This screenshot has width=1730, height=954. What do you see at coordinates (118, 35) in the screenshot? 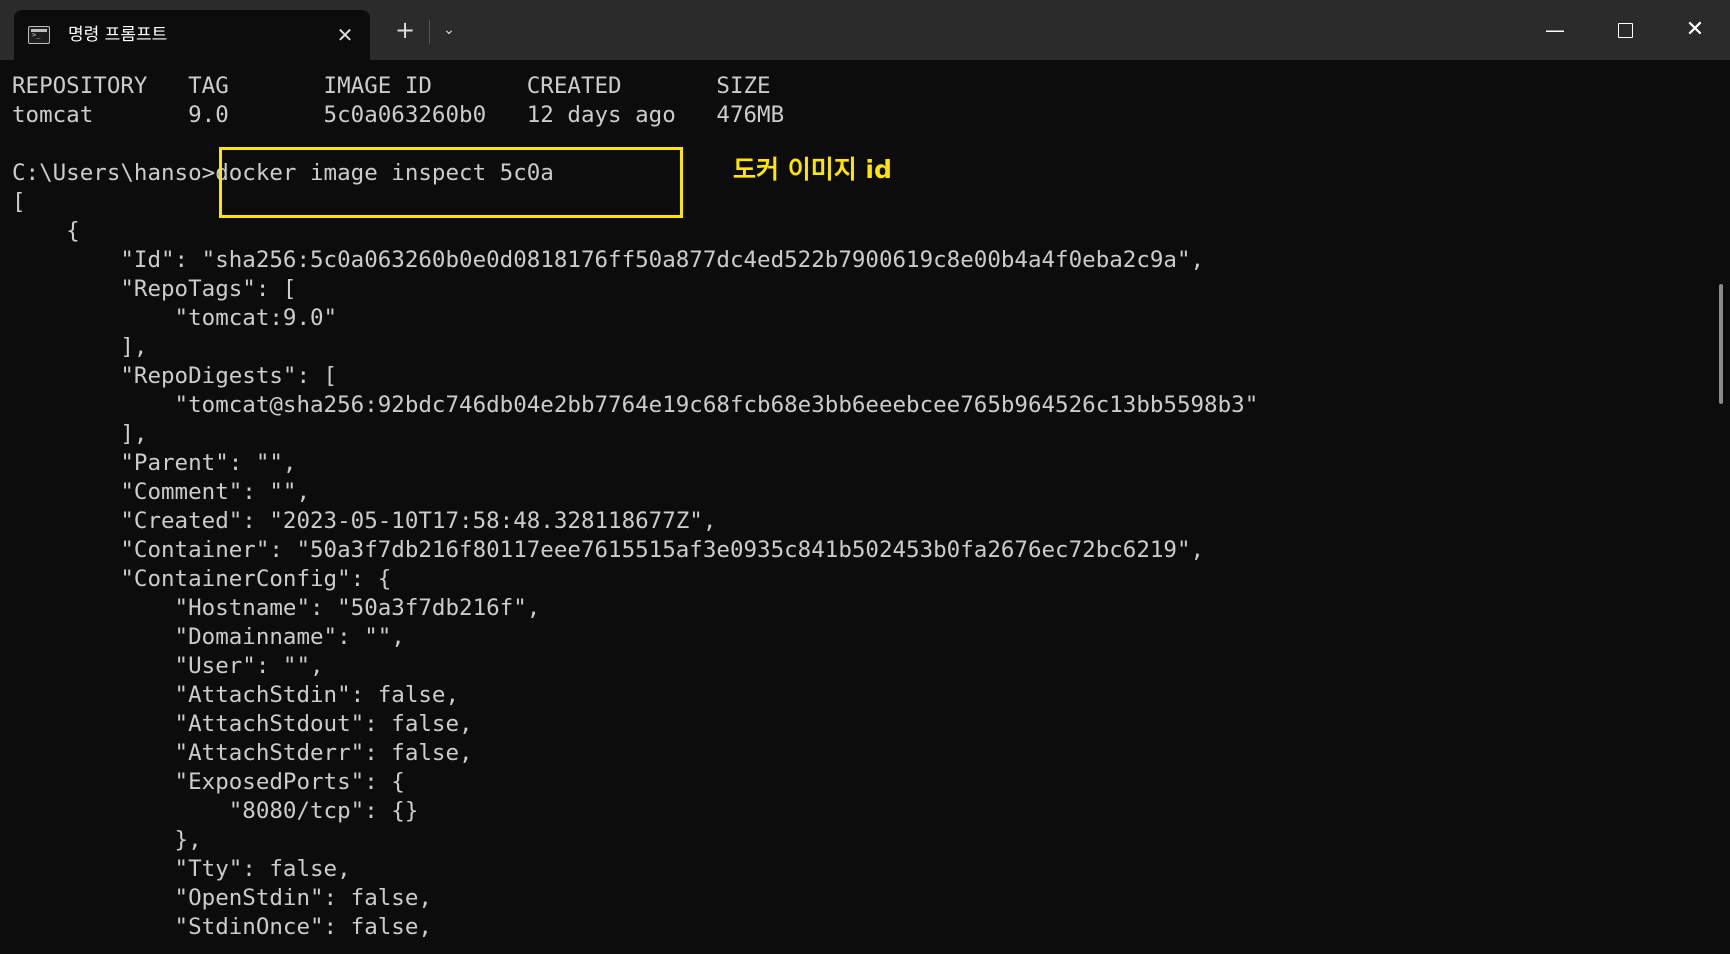
I see `tab-title: 명령 프롬프트` at bounding box center [118, 35].